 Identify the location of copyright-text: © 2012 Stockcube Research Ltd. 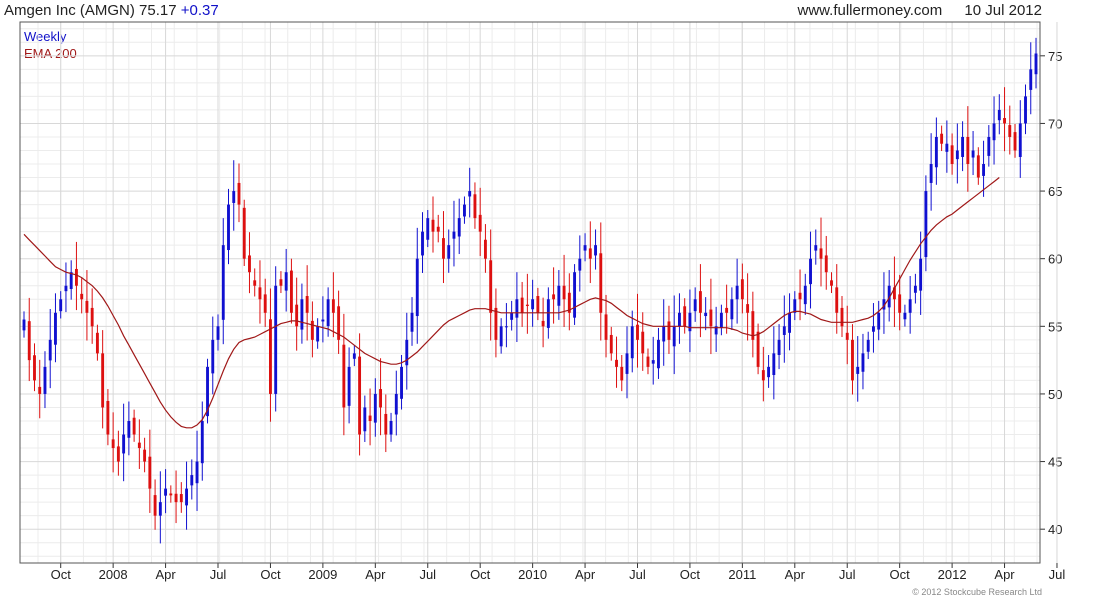
(977, 592).